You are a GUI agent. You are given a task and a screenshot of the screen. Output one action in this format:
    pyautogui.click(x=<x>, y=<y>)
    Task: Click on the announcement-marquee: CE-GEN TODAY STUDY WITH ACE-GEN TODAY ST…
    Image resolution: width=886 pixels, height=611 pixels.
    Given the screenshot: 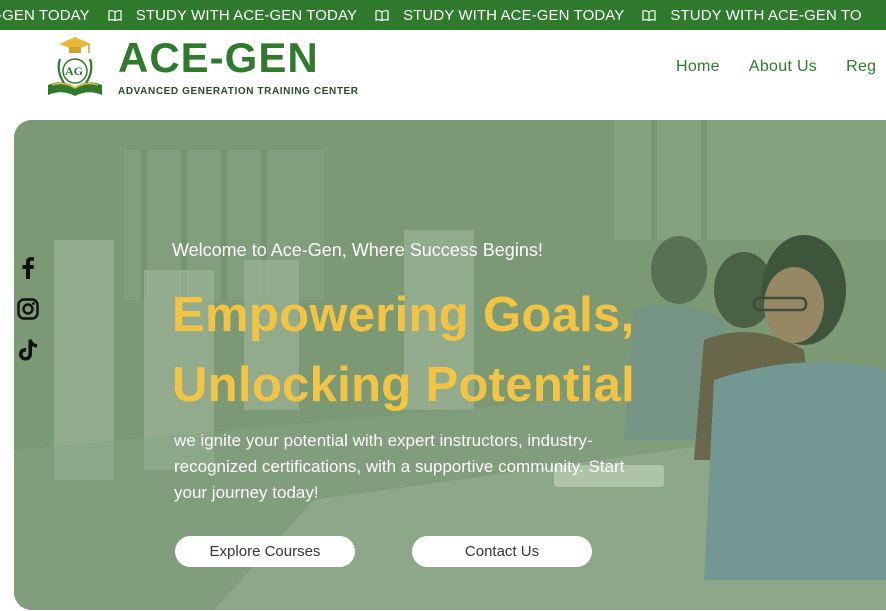 What is the action you would take?
    pyautogui.click(x=443, y=15)
    